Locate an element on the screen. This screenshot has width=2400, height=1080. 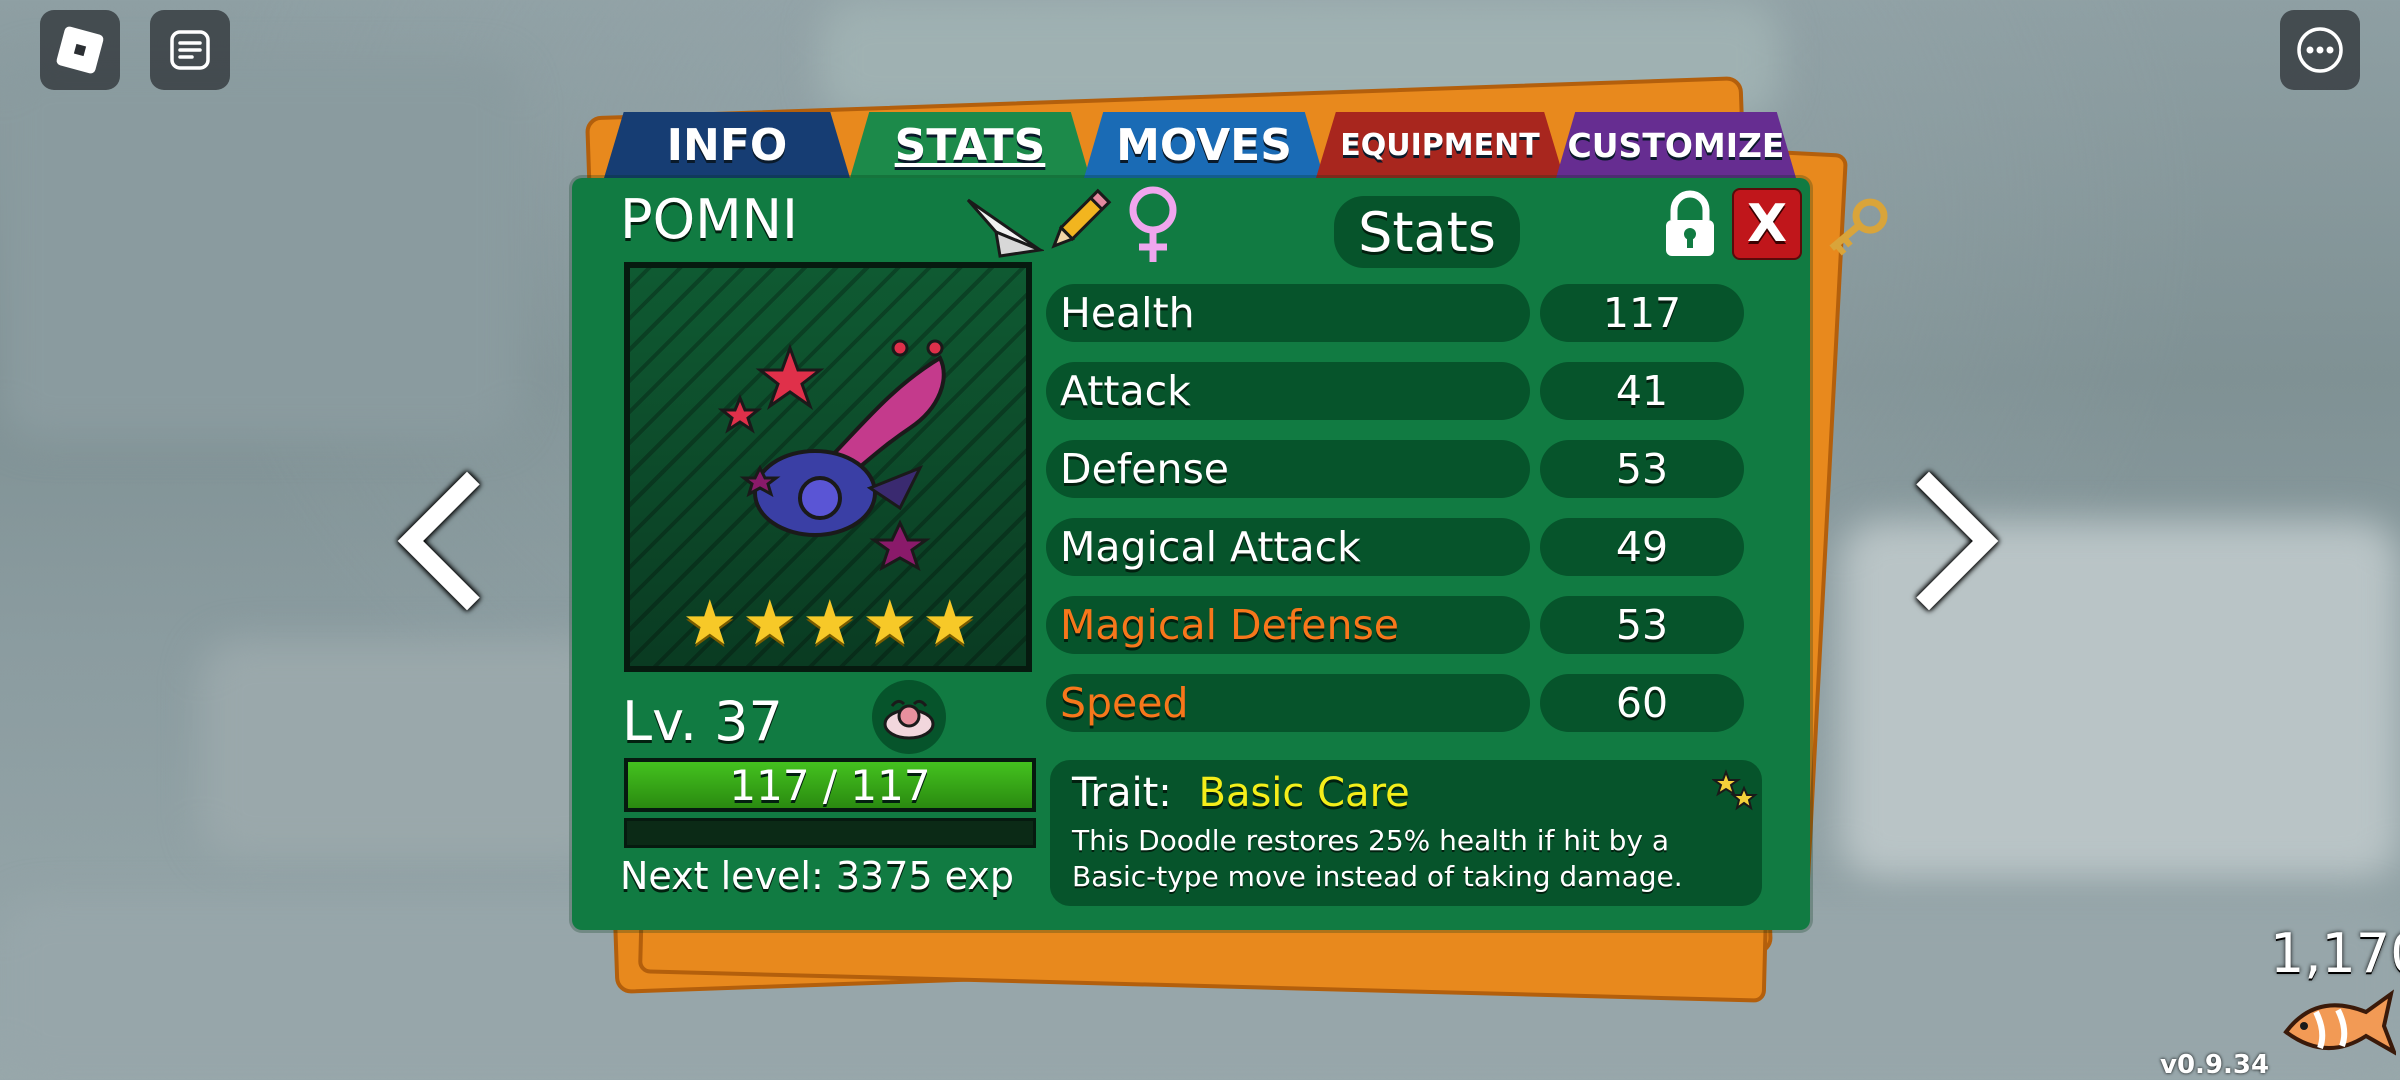
section-title-label: Stats is located at coordinates (1427, 232).